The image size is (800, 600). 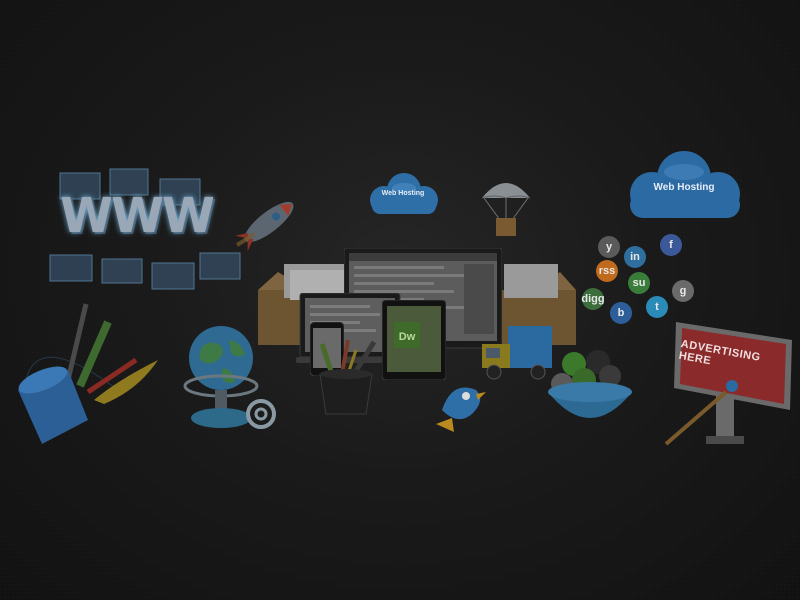 I want to click on bird-mascot-icon, so click(x=461, y=409).